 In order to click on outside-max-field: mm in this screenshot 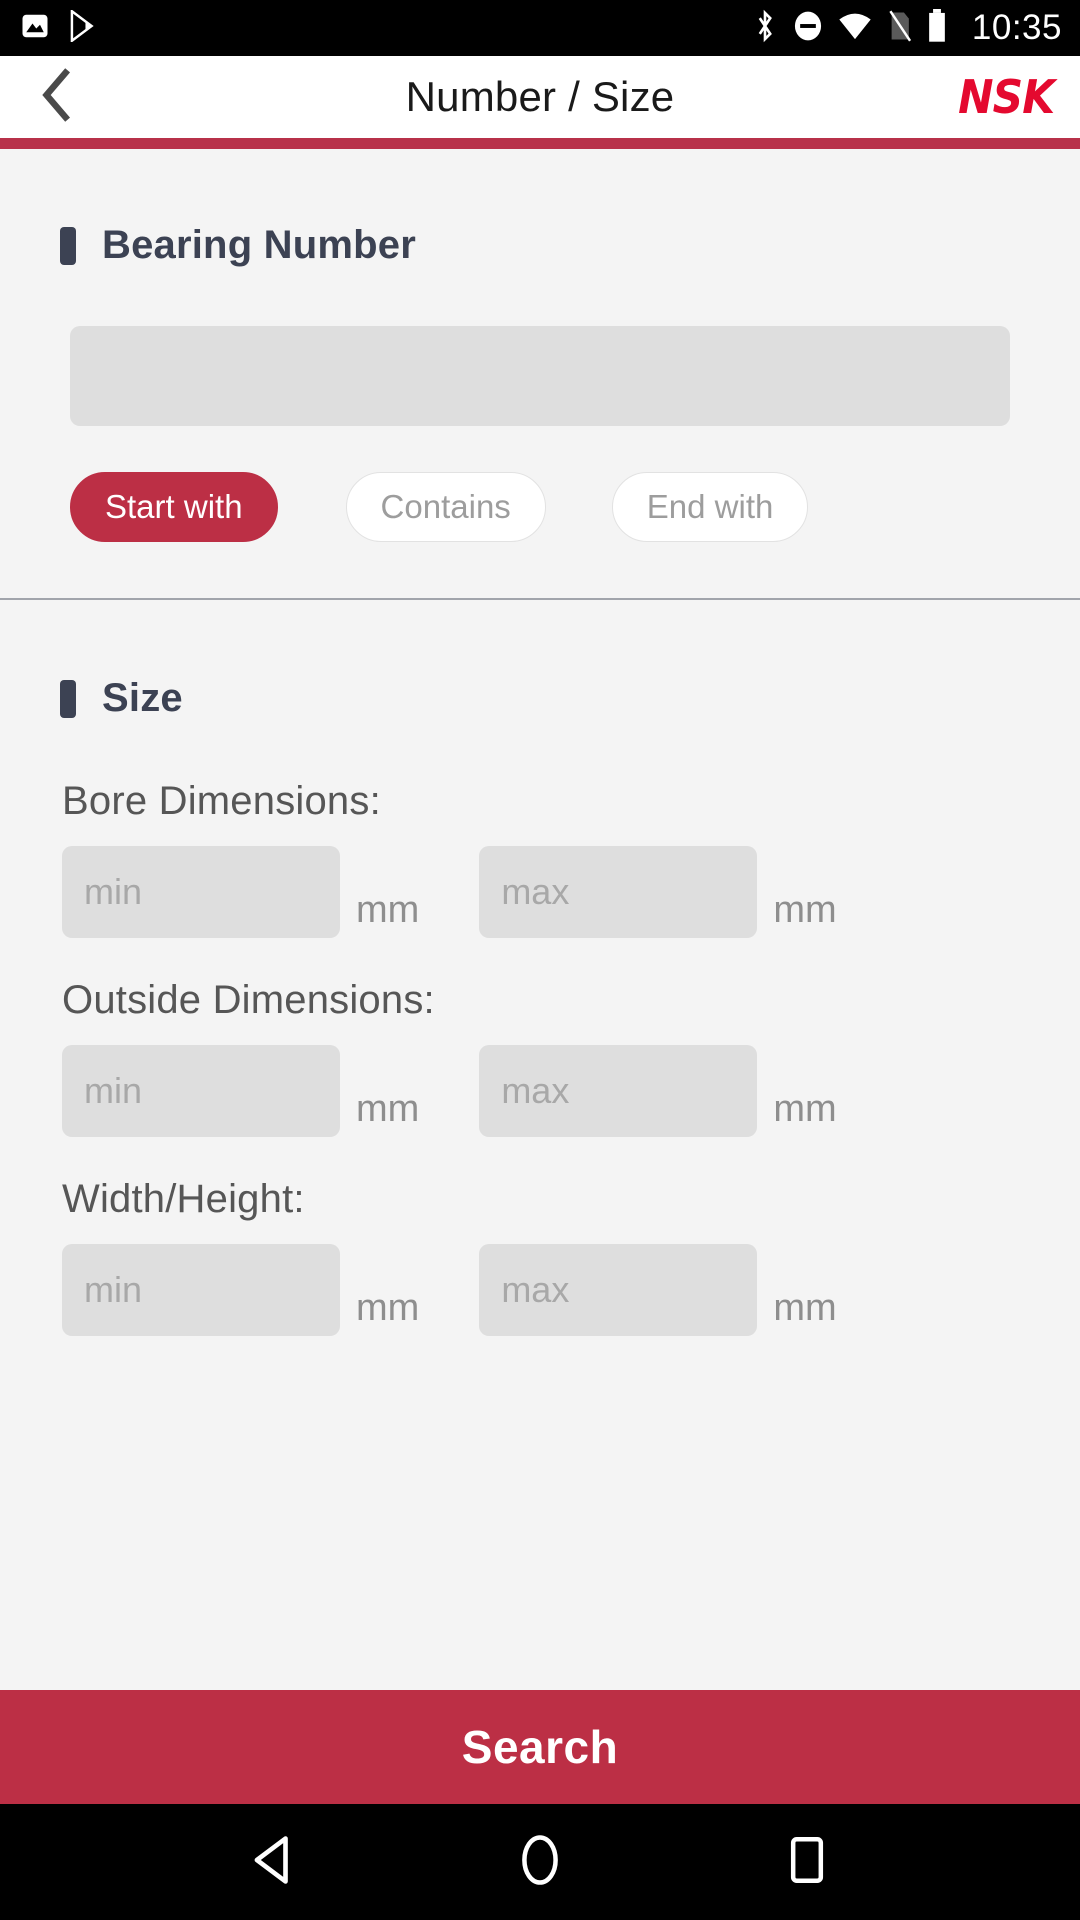, I will do `click(658, 1091)`.